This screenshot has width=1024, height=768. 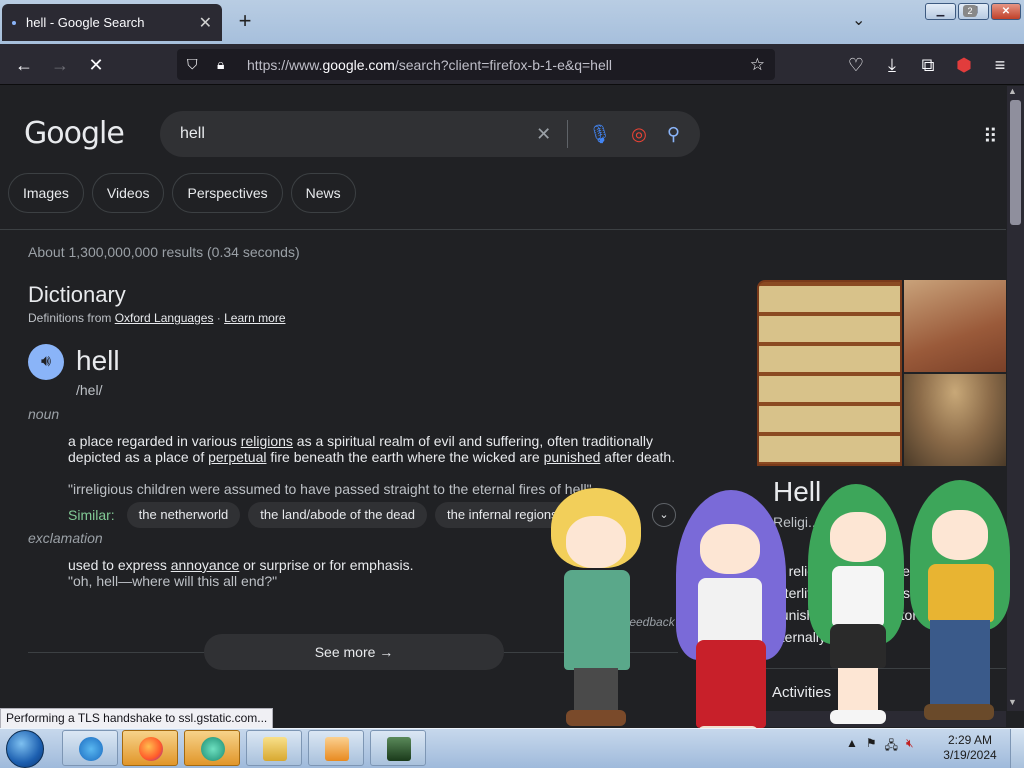 What do you see at coordinates (1006, 11) in the screenshot?
I see `window-close-button: ✕` at bounding box center [1006, 11].